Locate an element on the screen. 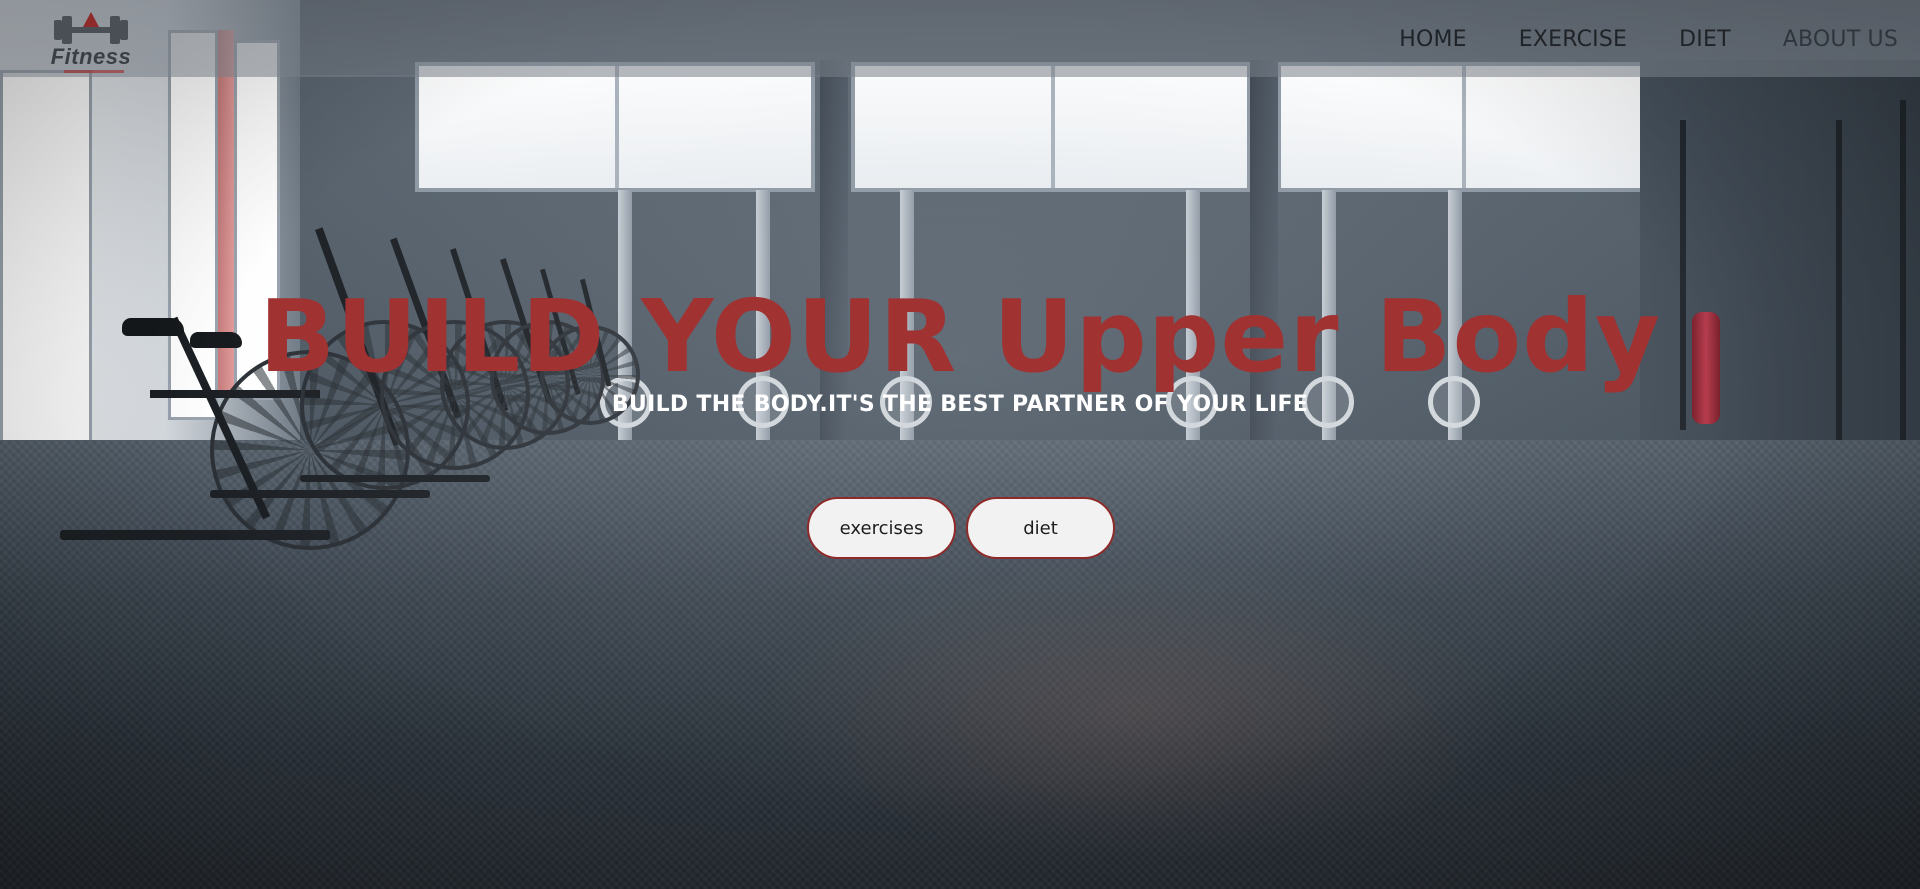 The width and height of the screenshot is (1920, 889). top-navbar: Fitness HOME EXERCISE DIET ABOUT US is located at coordinates (960, 38).